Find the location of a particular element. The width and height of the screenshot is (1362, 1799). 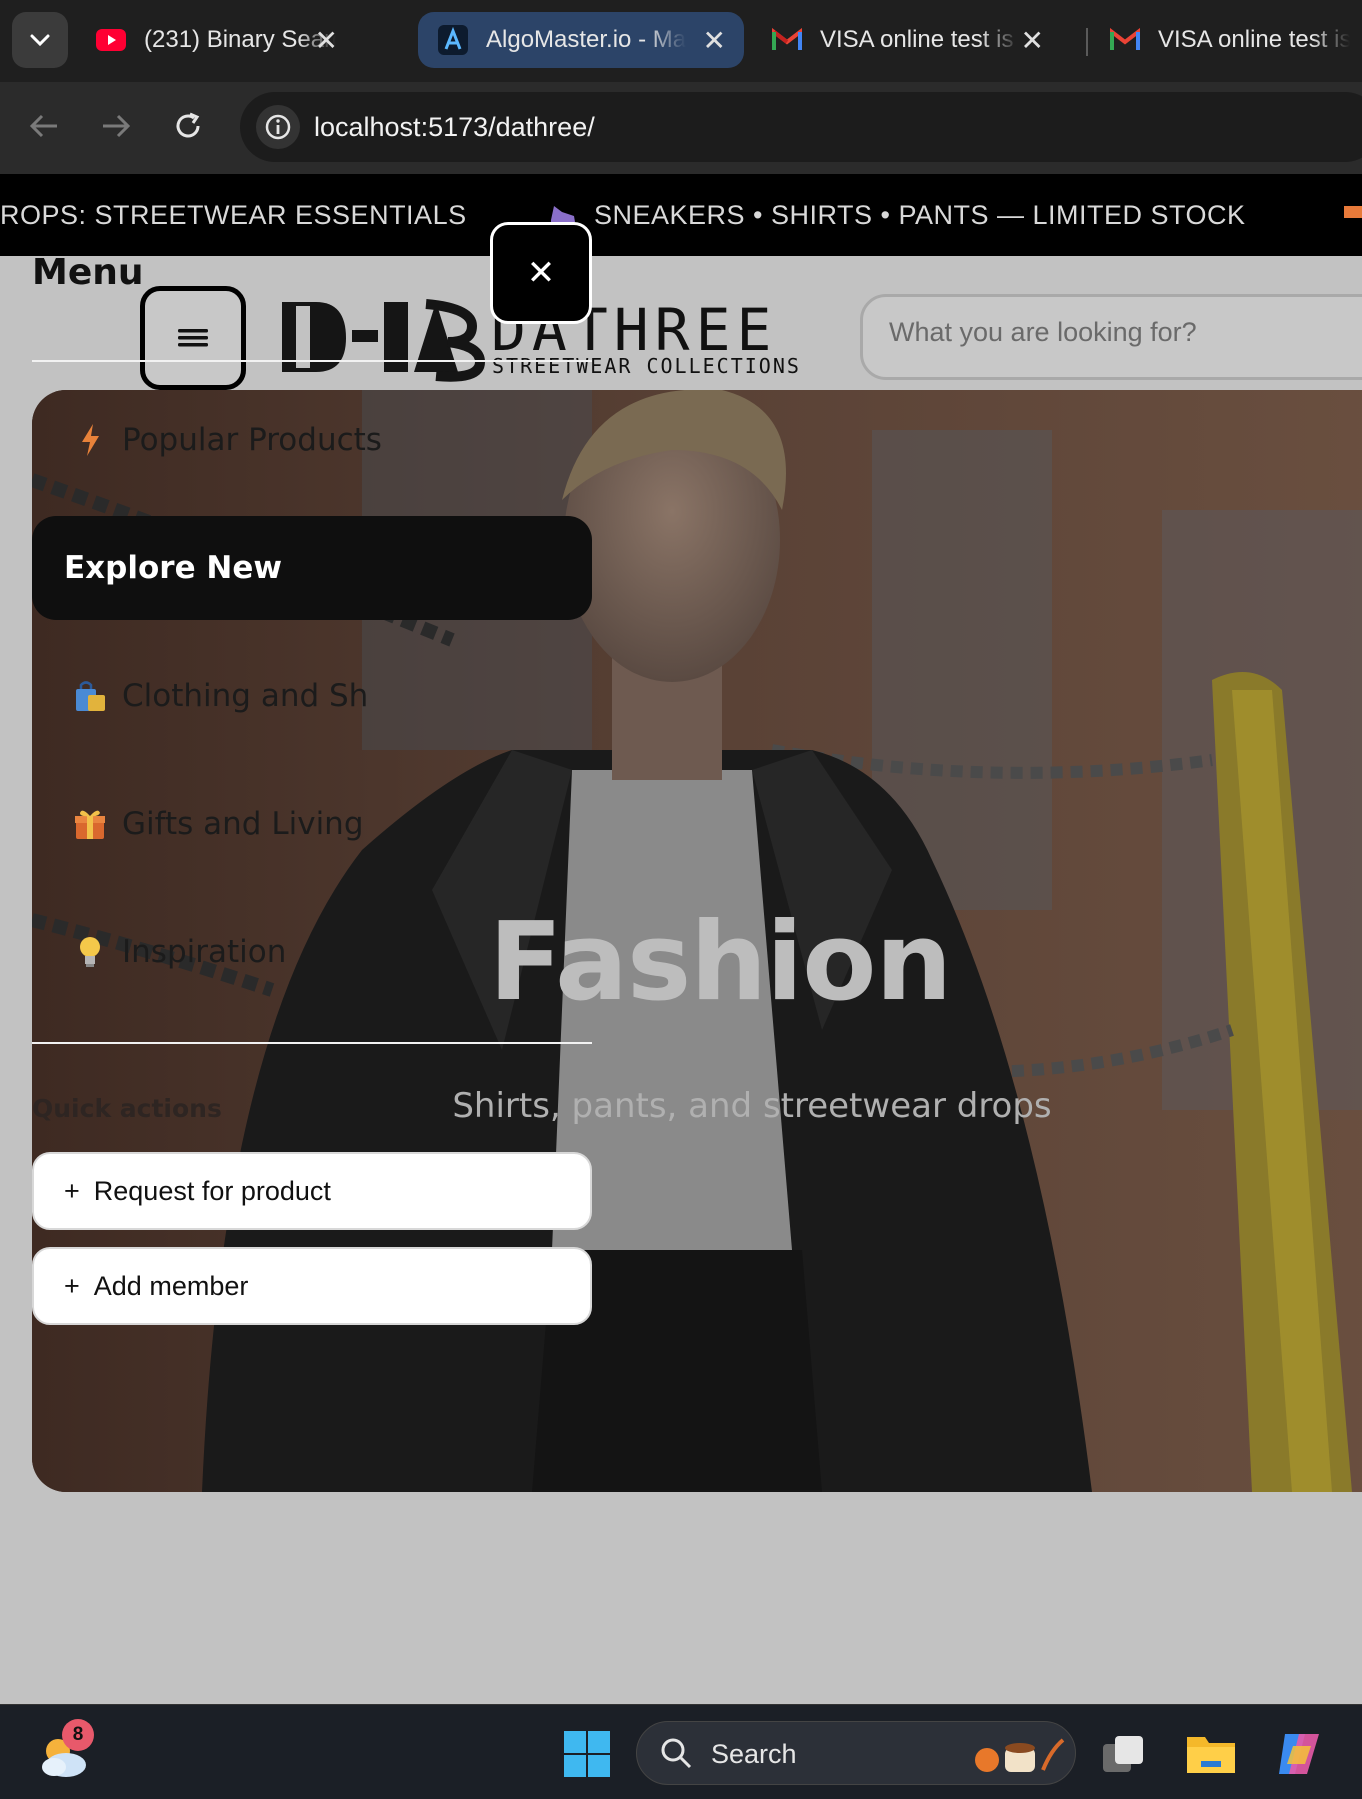

menu-item-label: Inspiration is located at coordinates (204, 952).